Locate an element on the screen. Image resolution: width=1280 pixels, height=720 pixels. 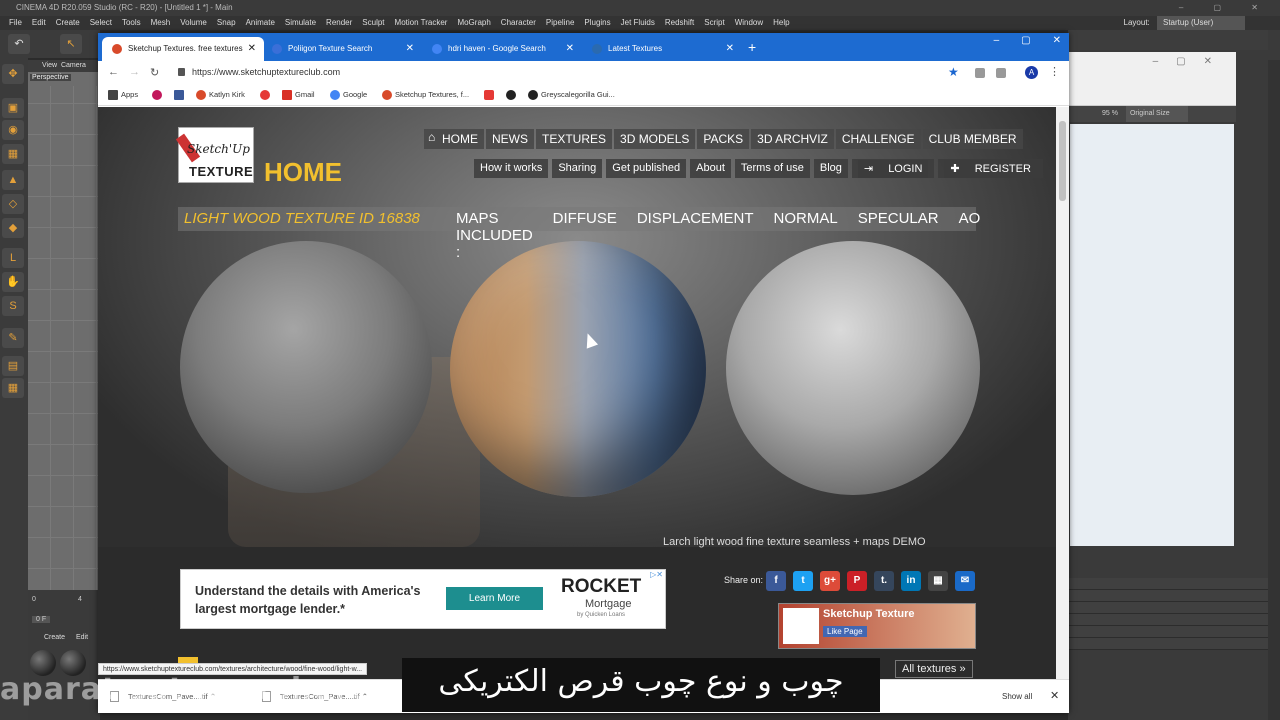
menu-plugins: Plugins is located at coordinates (597, 23).